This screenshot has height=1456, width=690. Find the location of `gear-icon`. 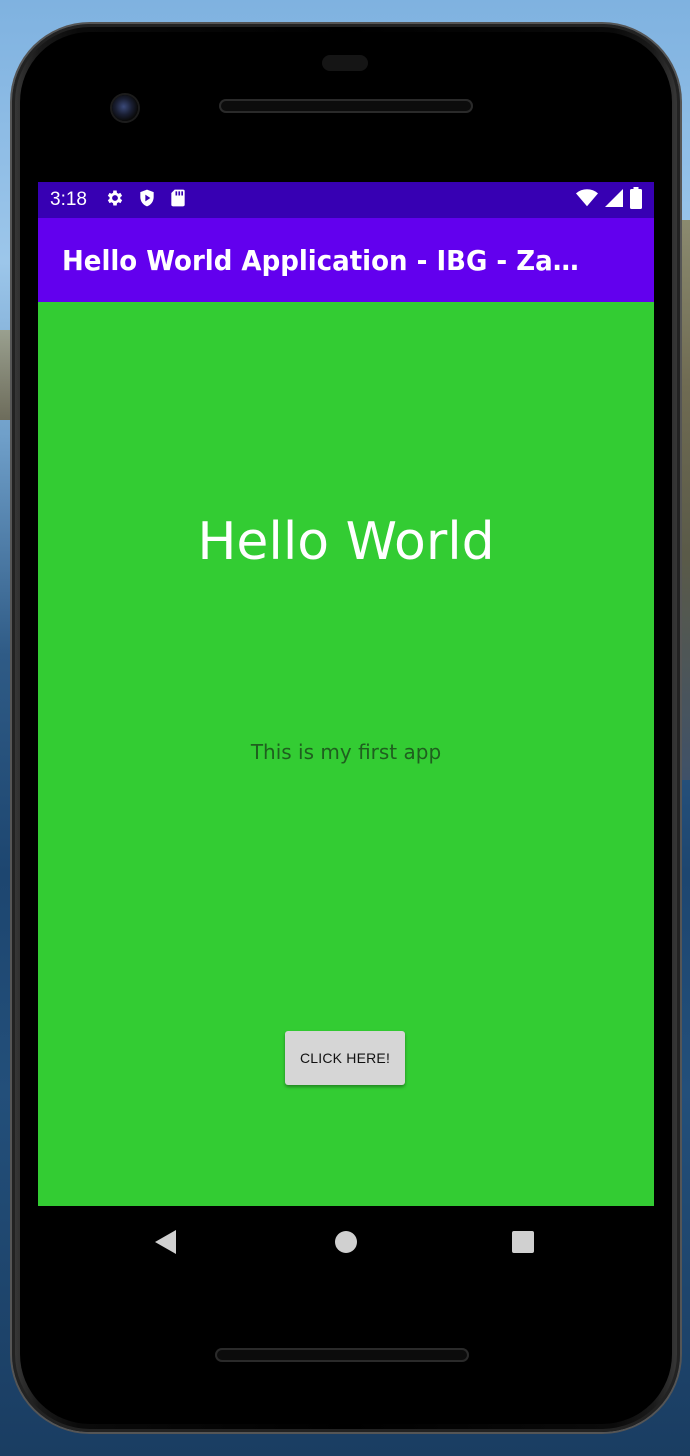

gear-icon is located at coordinates (115, 200).